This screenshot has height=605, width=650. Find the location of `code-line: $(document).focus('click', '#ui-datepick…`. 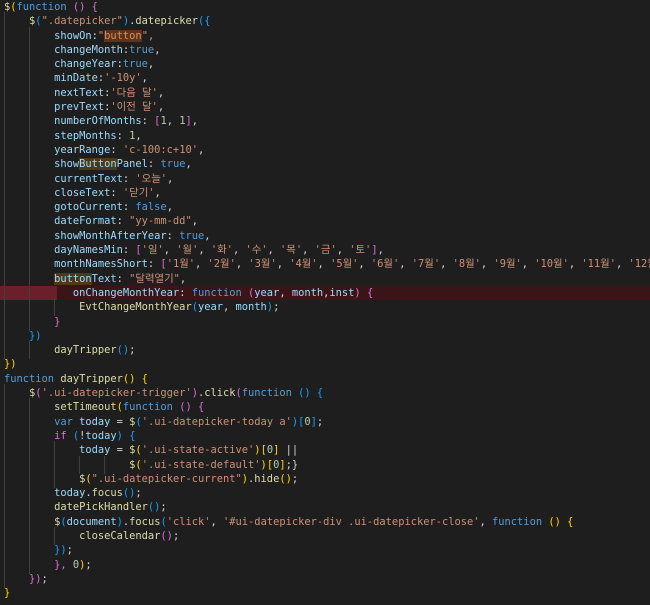

code-line: $(document).focus('click', '#ui-datepick… is located at coordinates (325, 522).